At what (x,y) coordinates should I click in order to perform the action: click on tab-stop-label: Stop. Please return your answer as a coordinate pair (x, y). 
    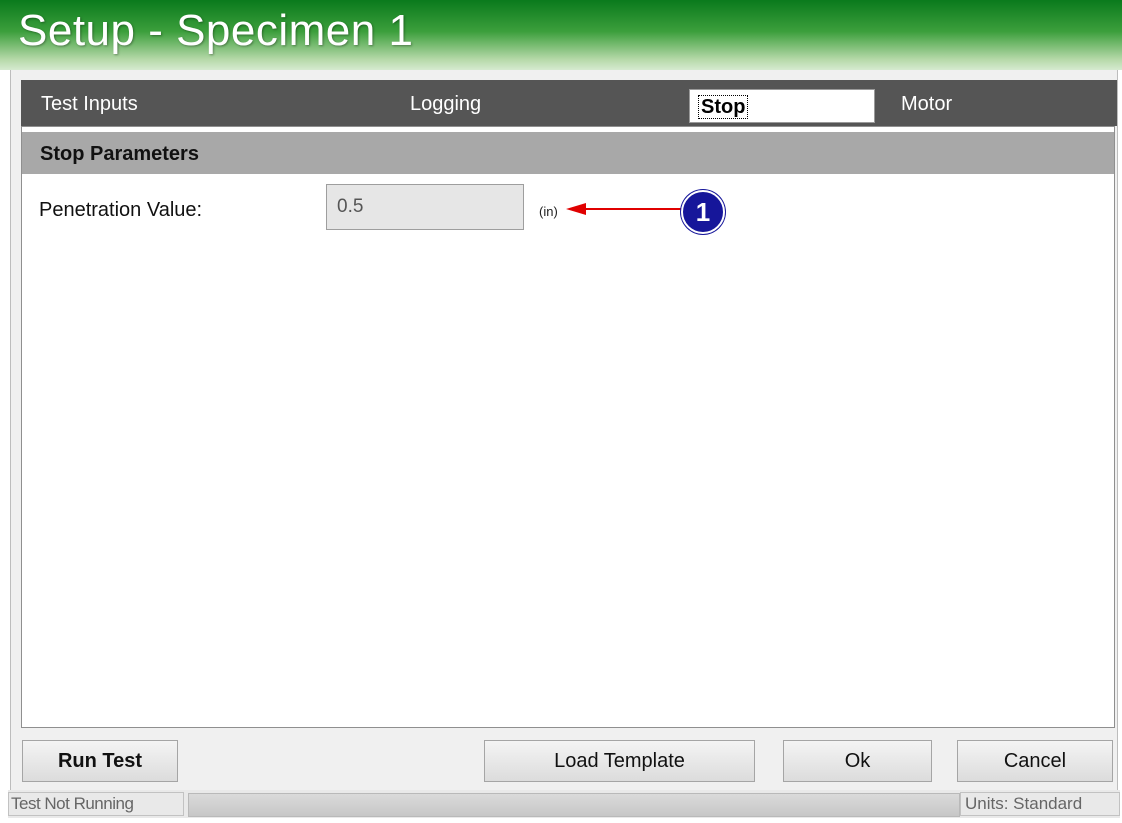
    Looking at the image, I should click on (723, 107).